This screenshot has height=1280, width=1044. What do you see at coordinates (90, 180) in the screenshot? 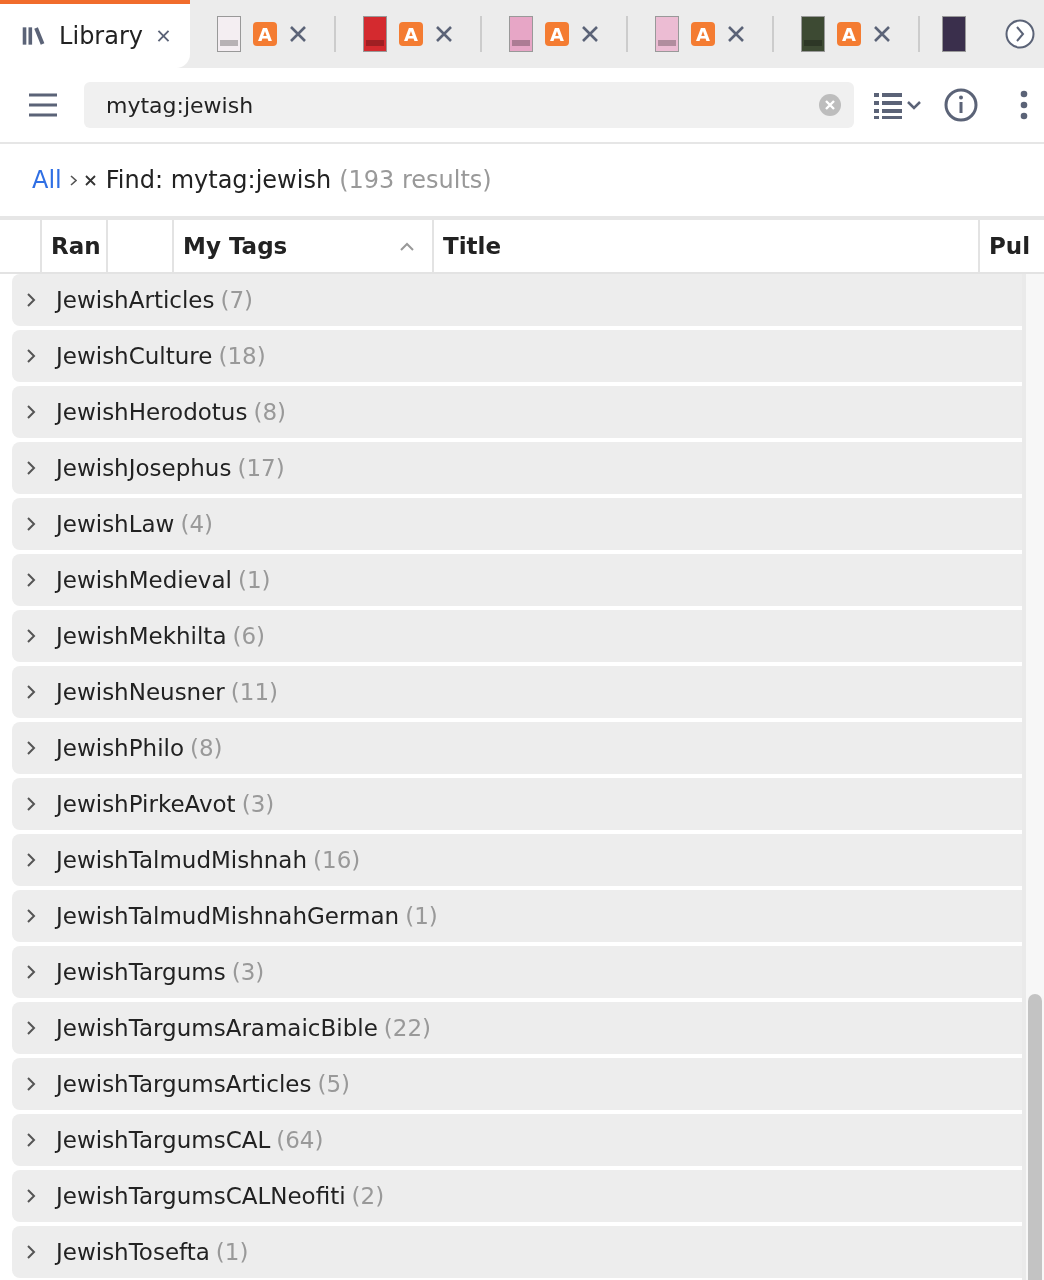
I see `remove-filter-icon` at bounding box center [90, 180].